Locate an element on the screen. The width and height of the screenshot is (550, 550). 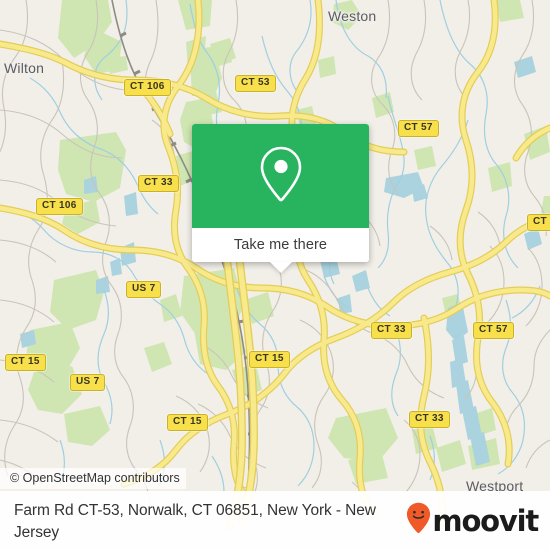
osm-attribution: © OpenStreetMap contributors is located at coordinates (93, 478).